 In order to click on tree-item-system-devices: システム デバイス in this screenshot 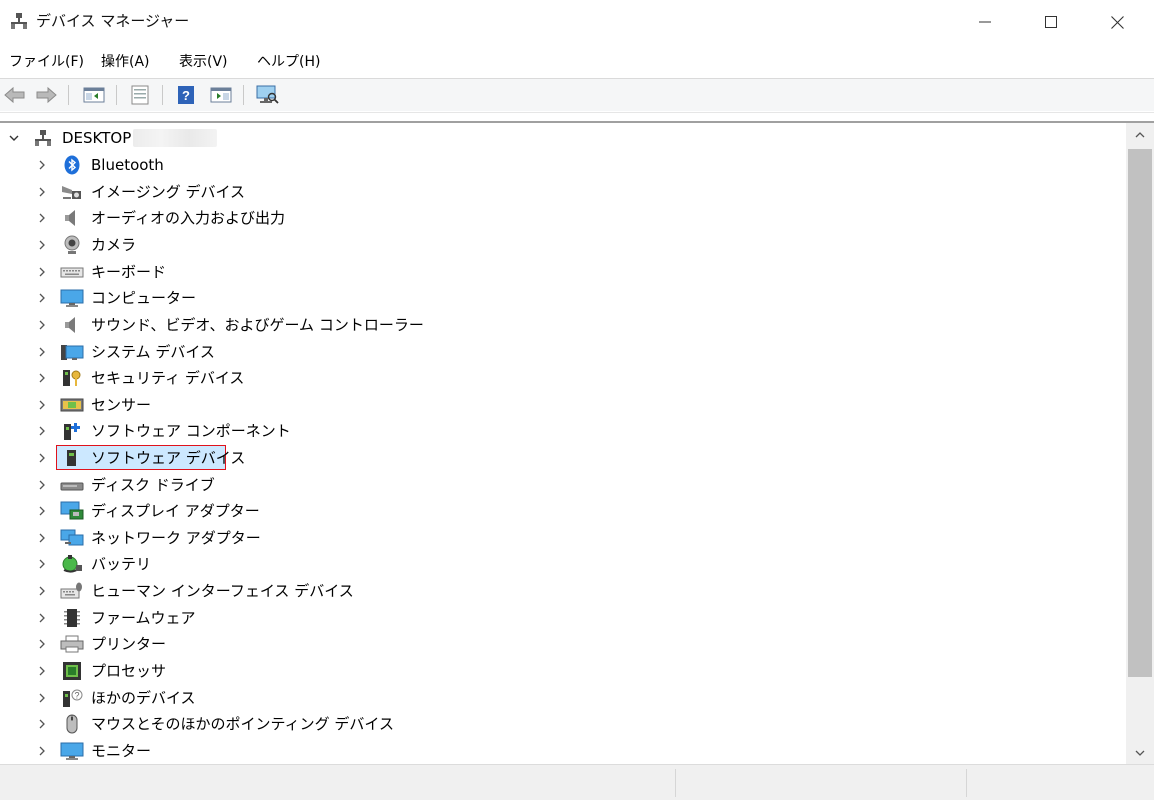, I will do `click(563, 352)`.